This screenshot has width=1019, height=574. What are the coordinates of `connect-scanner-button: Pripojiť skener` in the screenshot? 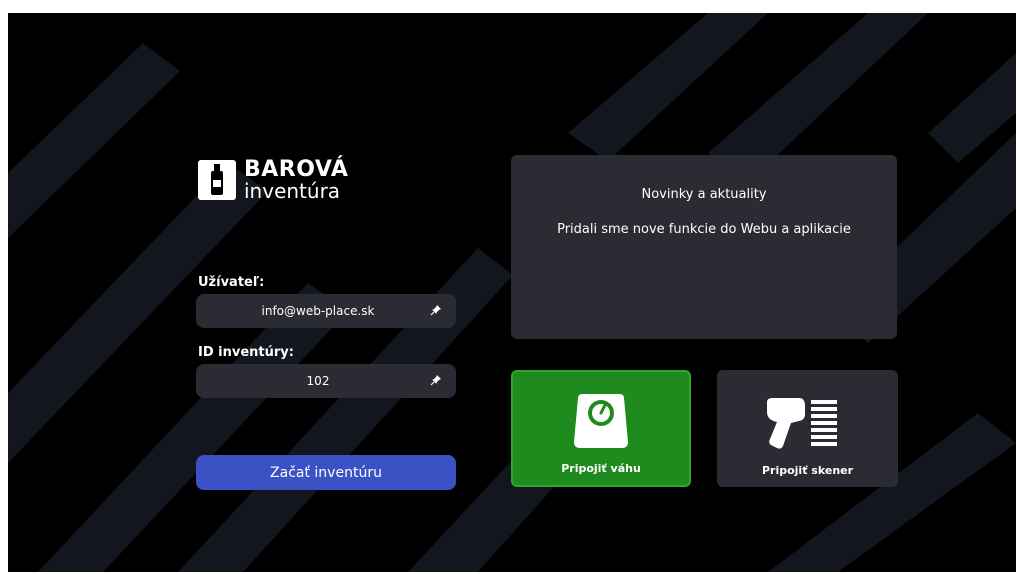 It's located at (807, 428).